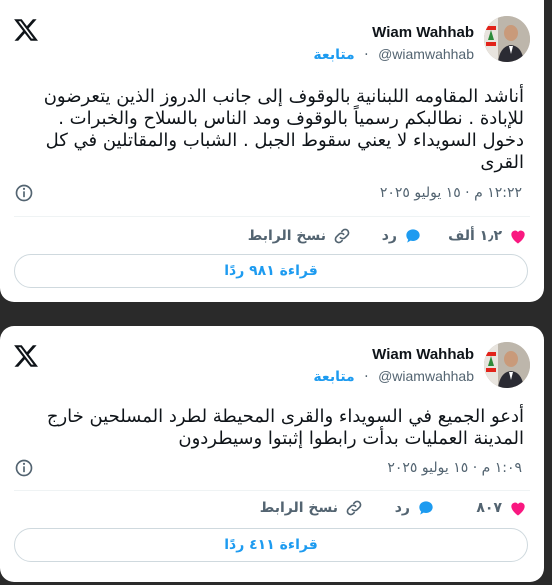  I want to click on tweet-meta: ١:٠٩ م · ١٥ يوليو ٢٠٢٥, so click(267, 469).